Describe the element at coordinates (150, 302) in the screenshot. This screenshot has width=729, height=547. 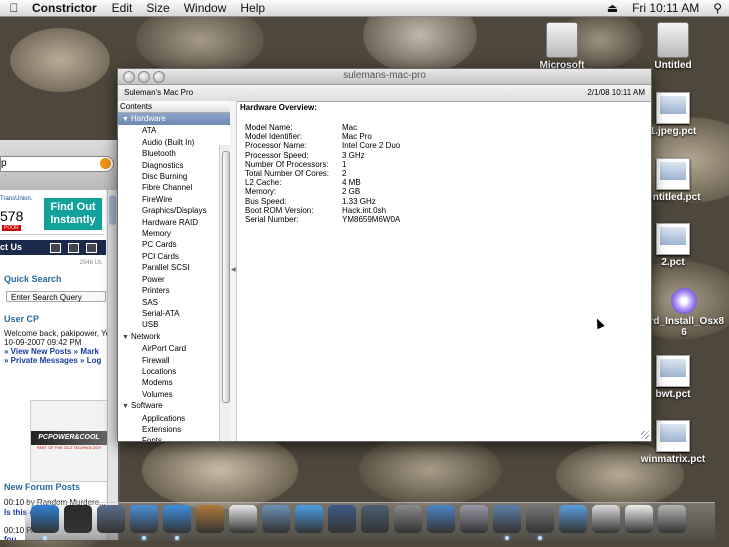
I see `tree-label: SAS` at that location.